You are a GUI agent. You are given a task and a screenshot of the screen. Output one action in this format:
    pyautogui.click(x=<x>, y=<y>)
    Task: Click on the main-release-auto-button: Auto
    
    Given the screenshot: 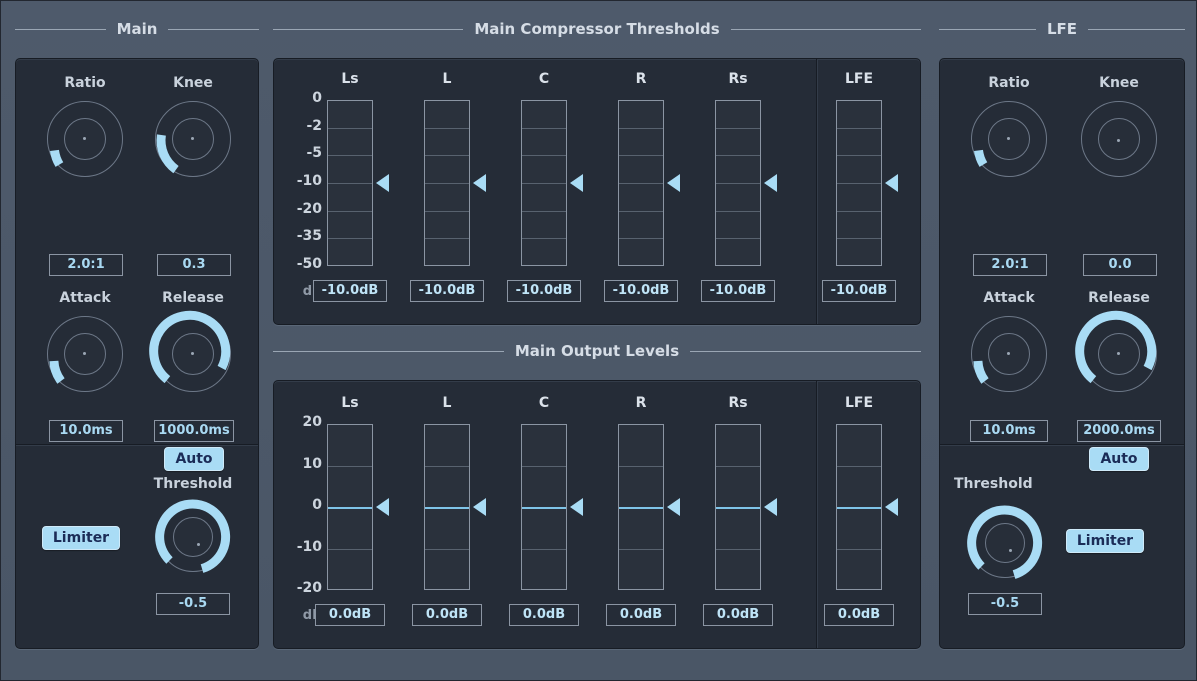 What is the action you would take?
    pyautogui.click(x=194, y=459)
    